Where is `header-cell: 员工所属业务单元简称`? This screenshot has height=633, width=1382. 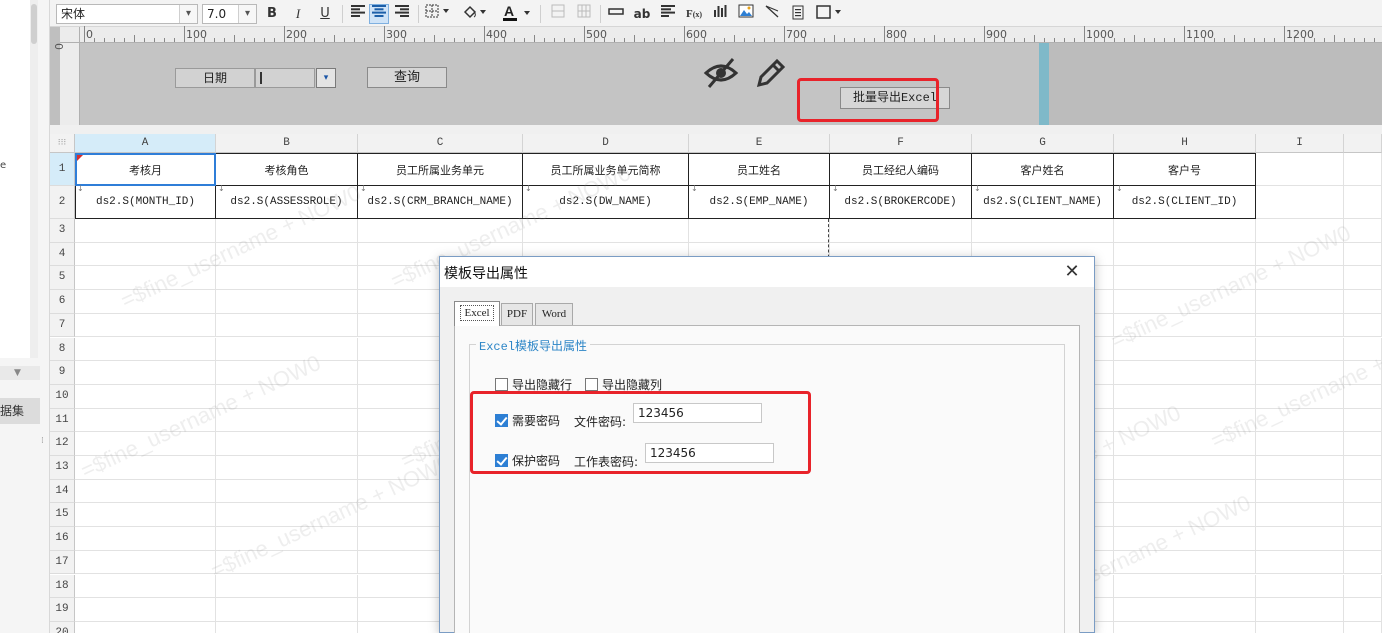 header-cell: 员工所属业务单元简称 is located at coordinates (606, 169).